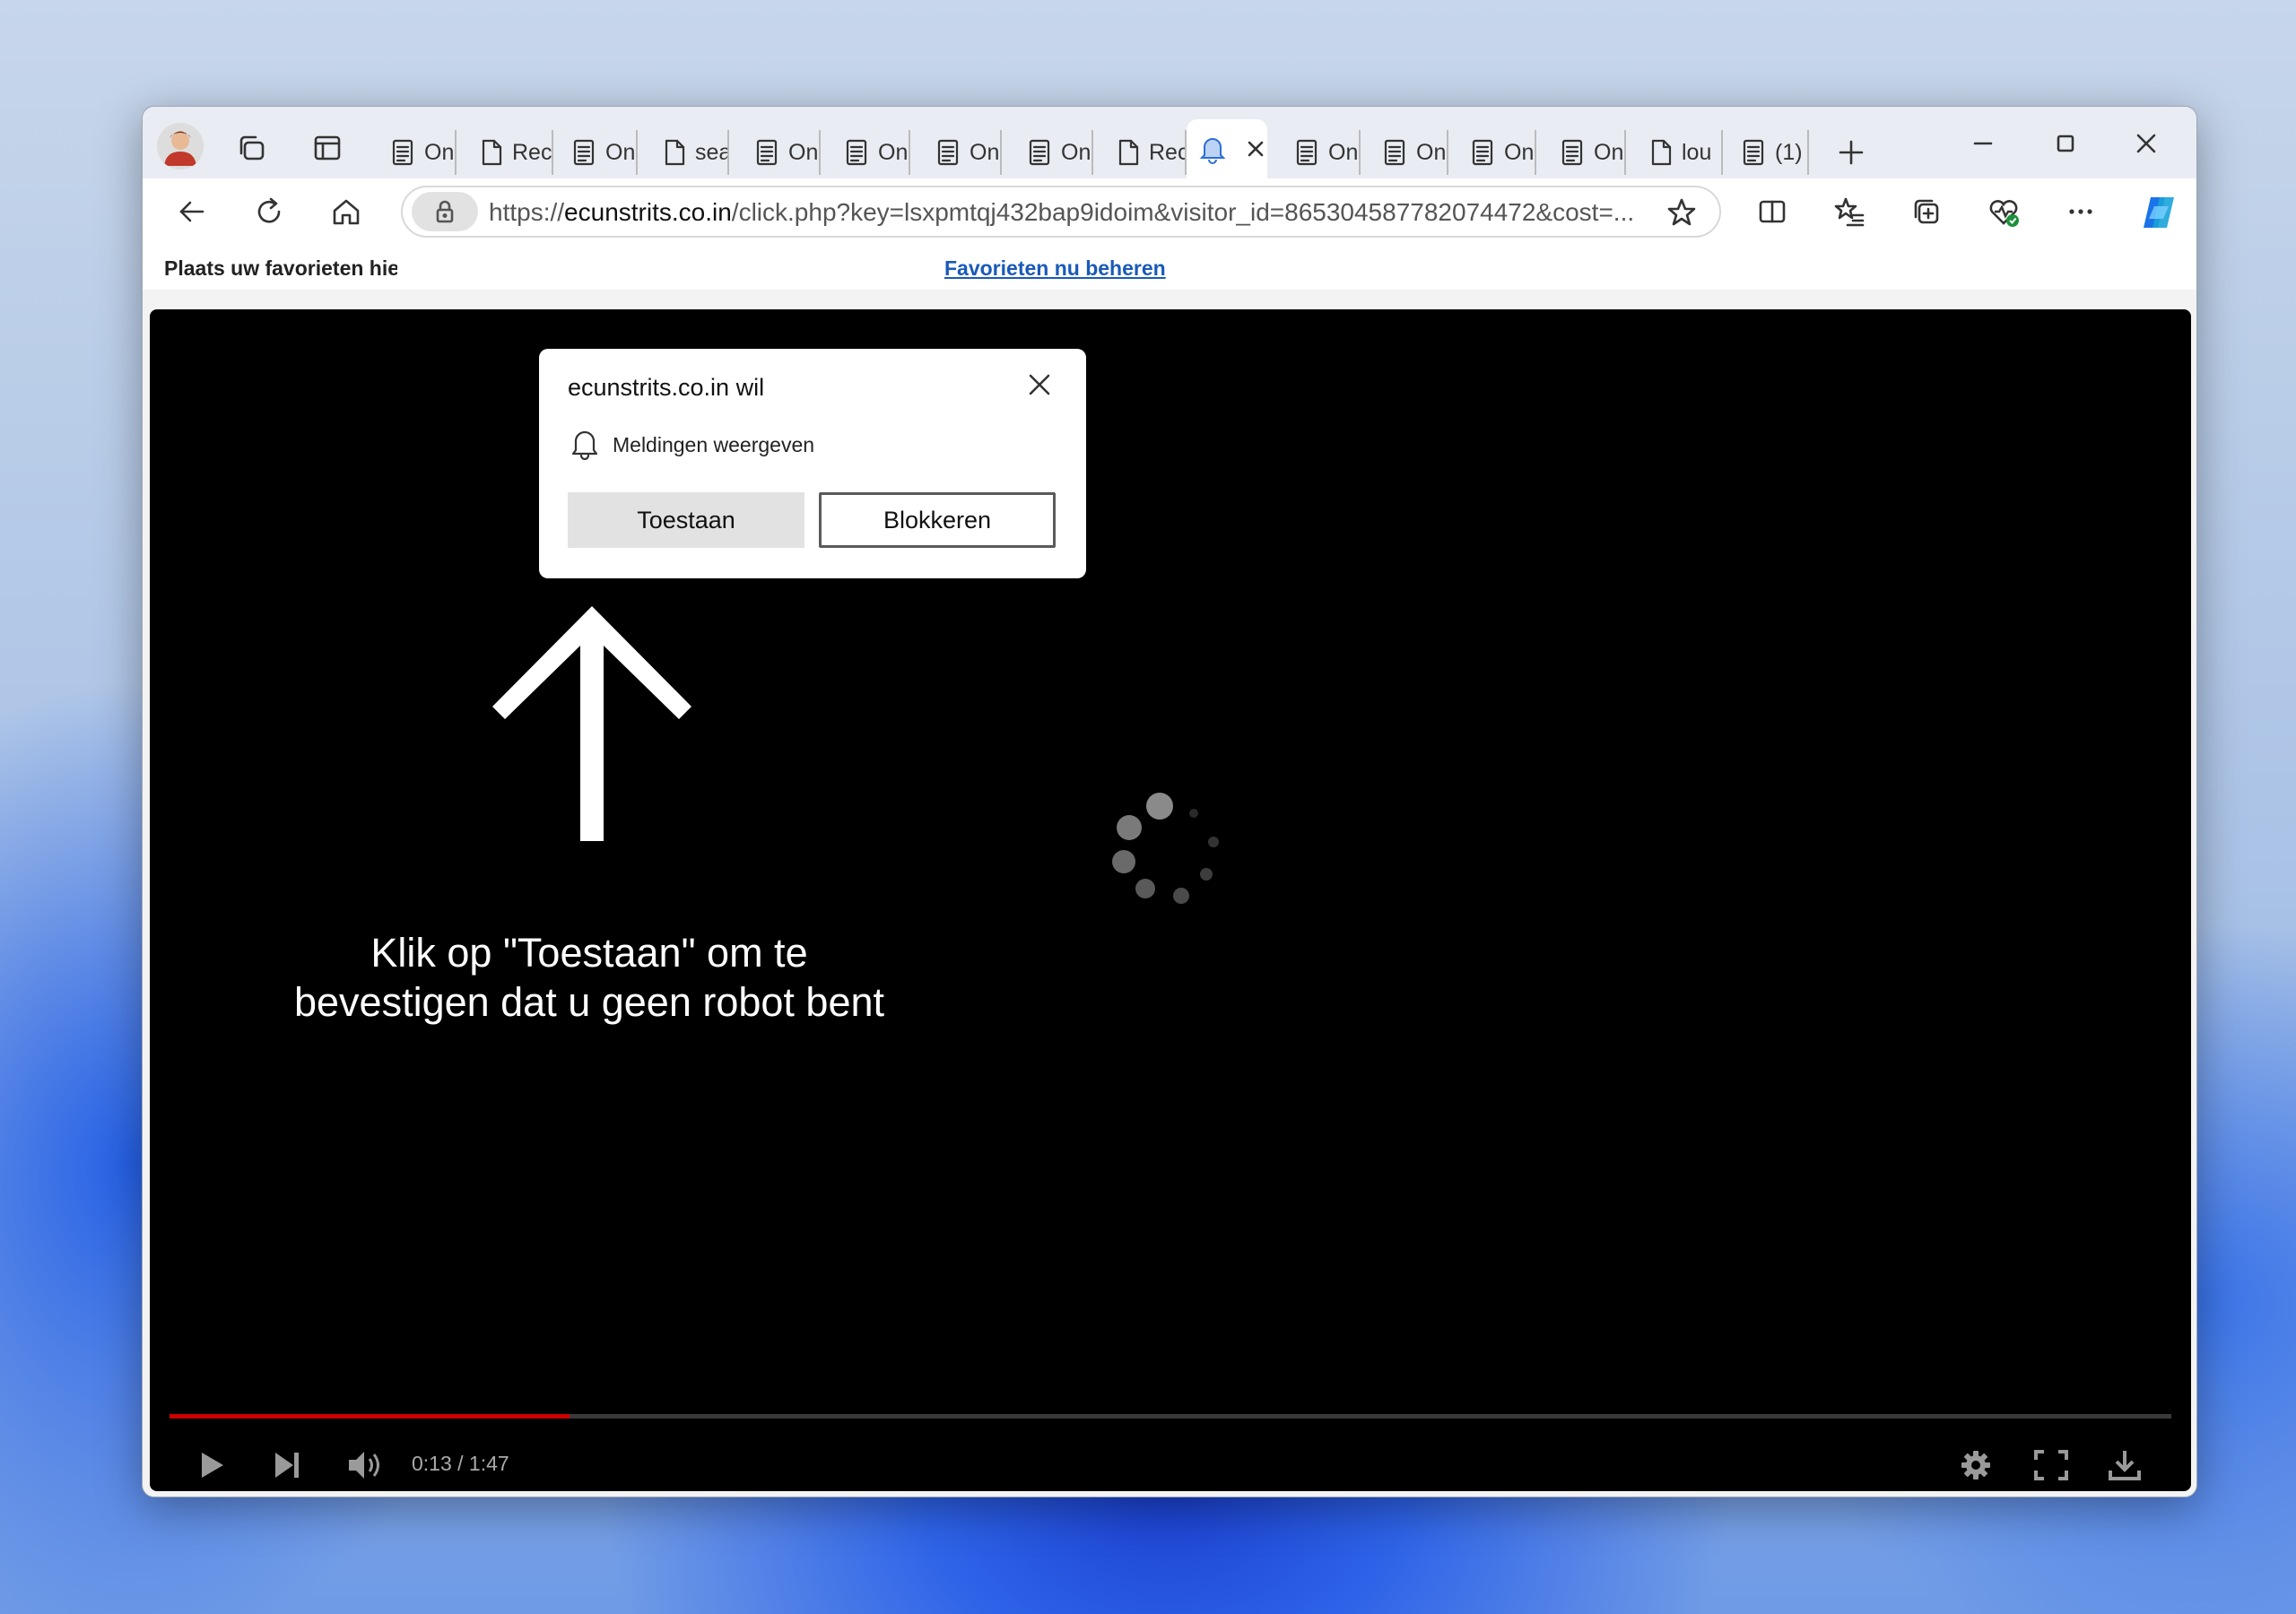 This screenshot has height=1614, width=2296. What do you see at coordinates (711, 152) in the screenshot?
I see `tab-label: sea` at bounding box center [711, 152].